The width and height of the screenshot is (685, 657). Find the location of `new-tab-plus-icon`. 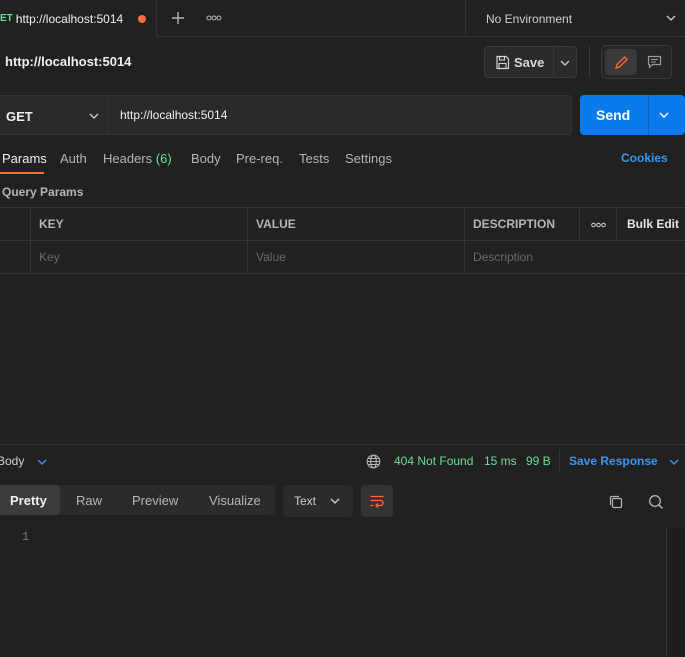

new-tab-plus-icon is located at coordinates (178, 18).